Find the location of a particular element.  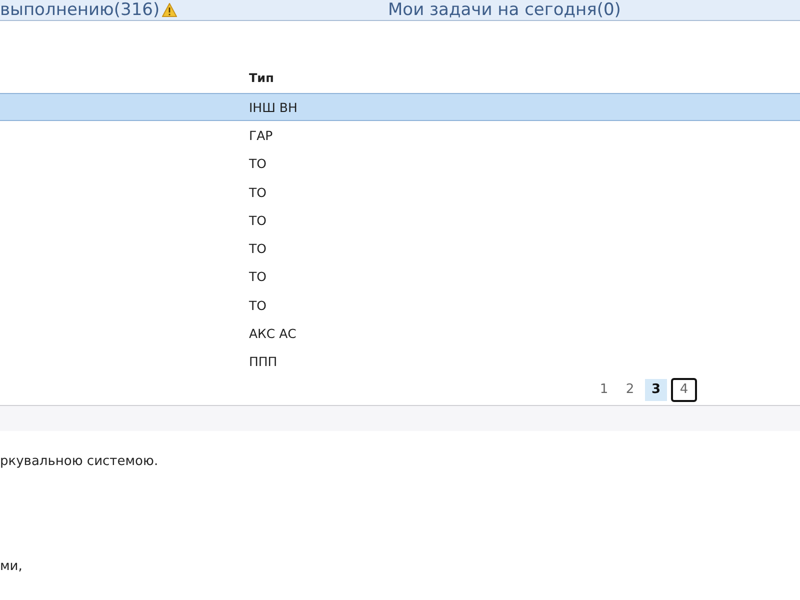

warning-icon is located at coordinates (169, 10).